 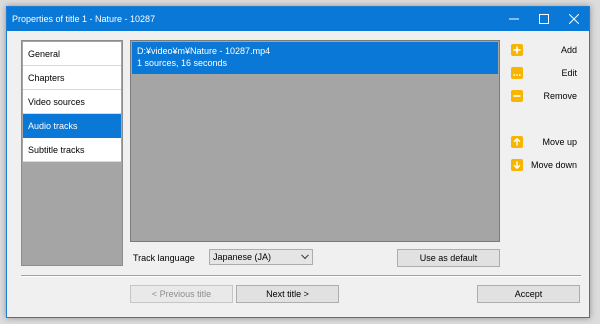 What do you see at coordinates (559, 142) in the screenshot?
I see `move-up-label: Move up` at bounding box center [559, 142].